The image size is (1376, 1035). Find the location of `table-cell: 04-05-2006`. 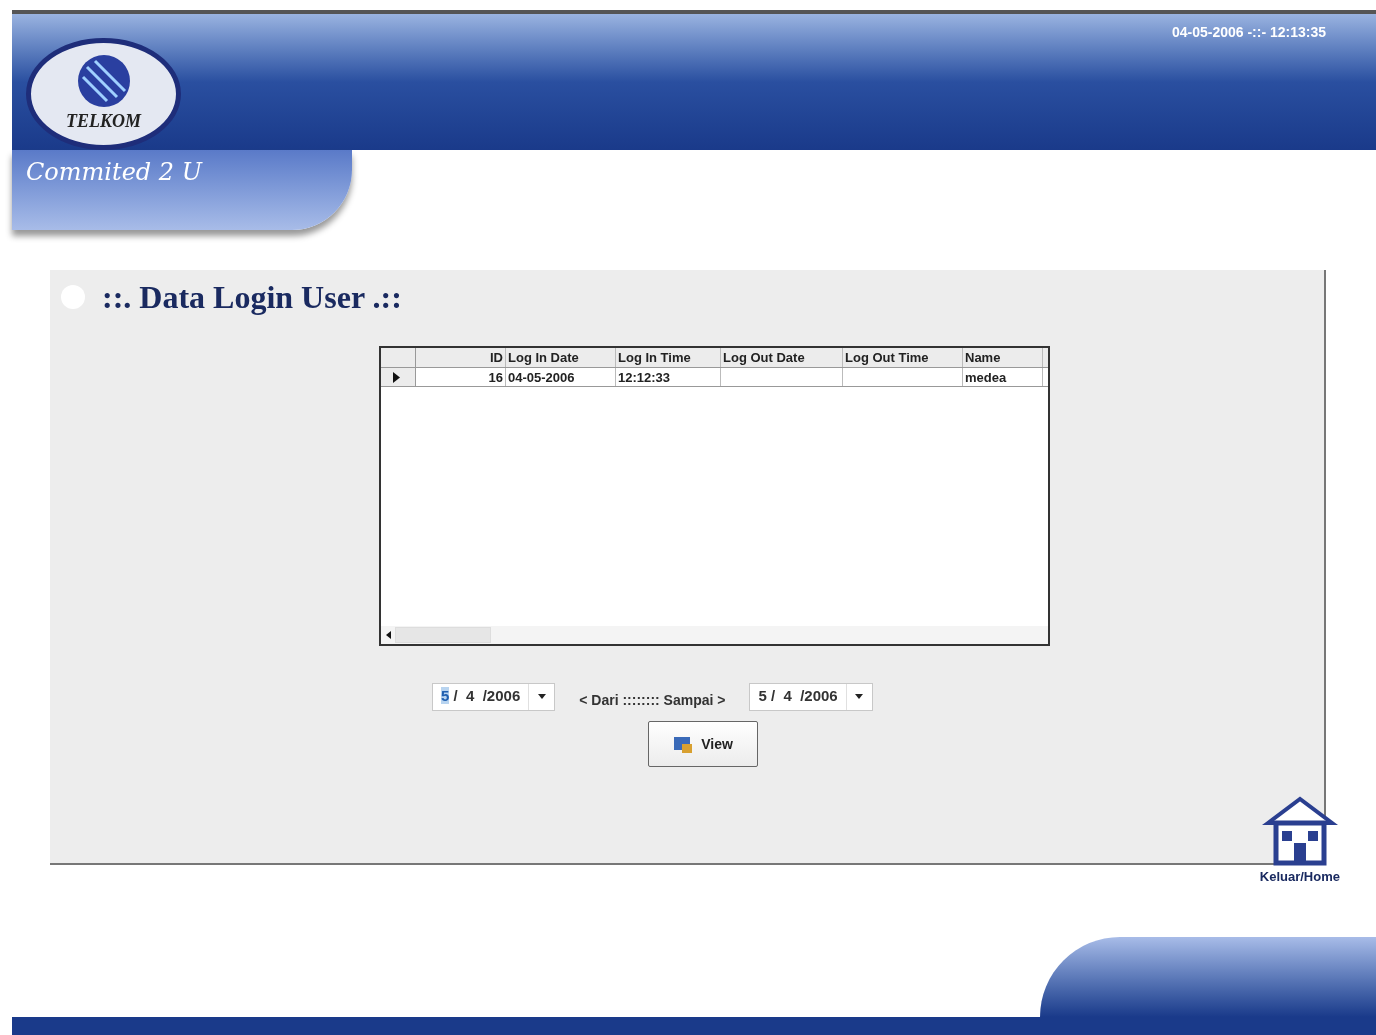

table-cell: 04-05-2006 is located at coordinates (561, 377).